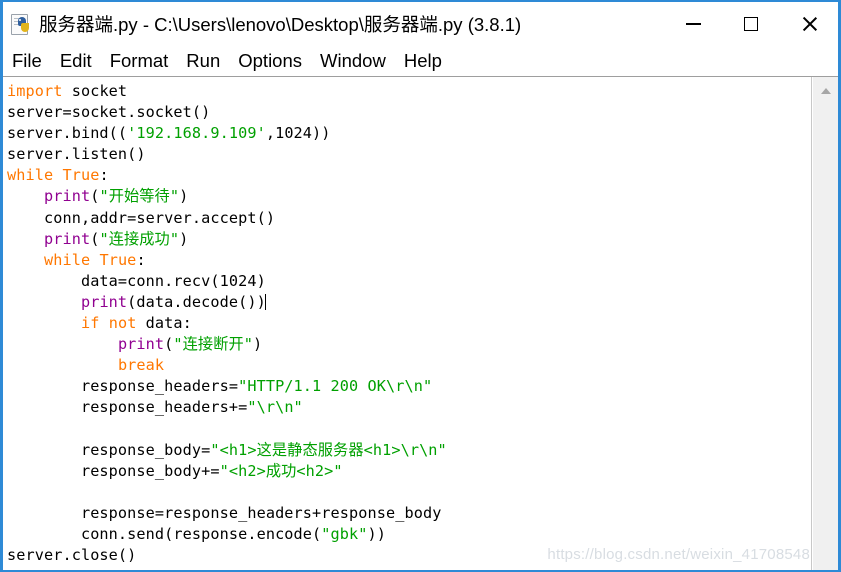 The height and width of the screenshot is (572, 841). Describe the element at coordinates (164, 323) in the screenshot. I see `code-token: data:` at that location.